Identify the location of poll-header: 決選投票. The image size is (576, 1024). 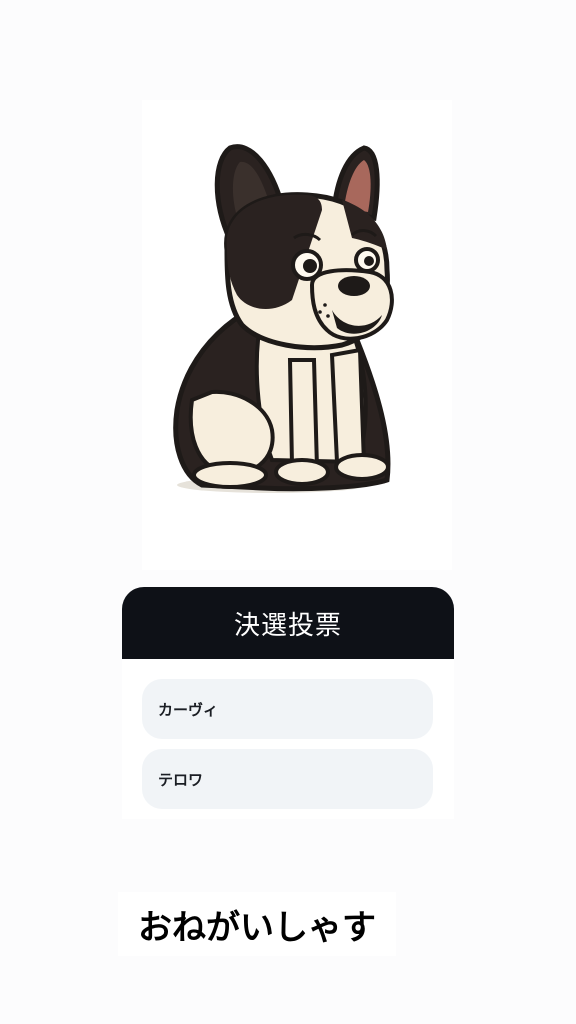
(288, 623).